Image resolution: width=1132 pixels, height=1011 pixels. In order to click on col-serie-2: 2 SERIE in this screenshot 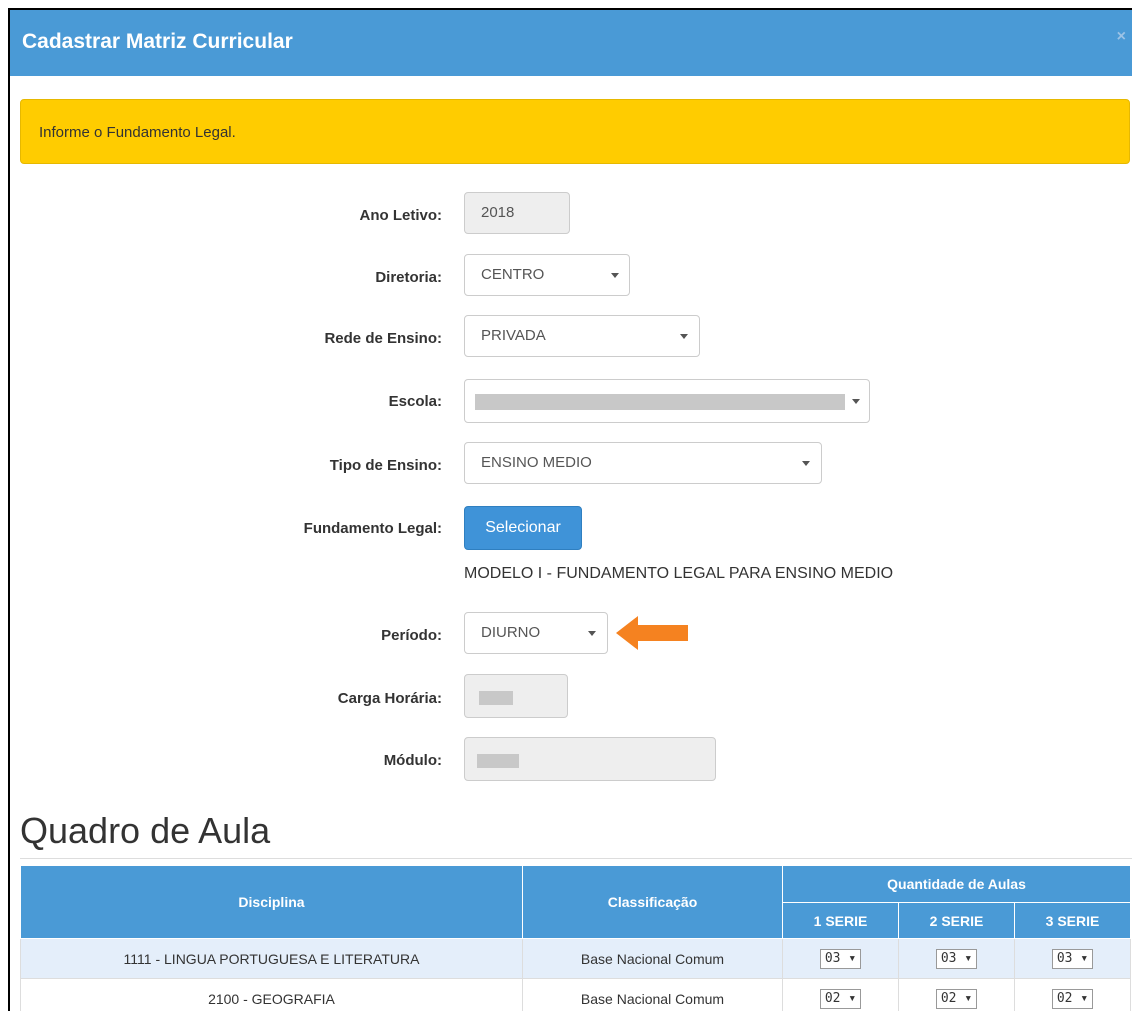, I will do `click(956, 920)`.